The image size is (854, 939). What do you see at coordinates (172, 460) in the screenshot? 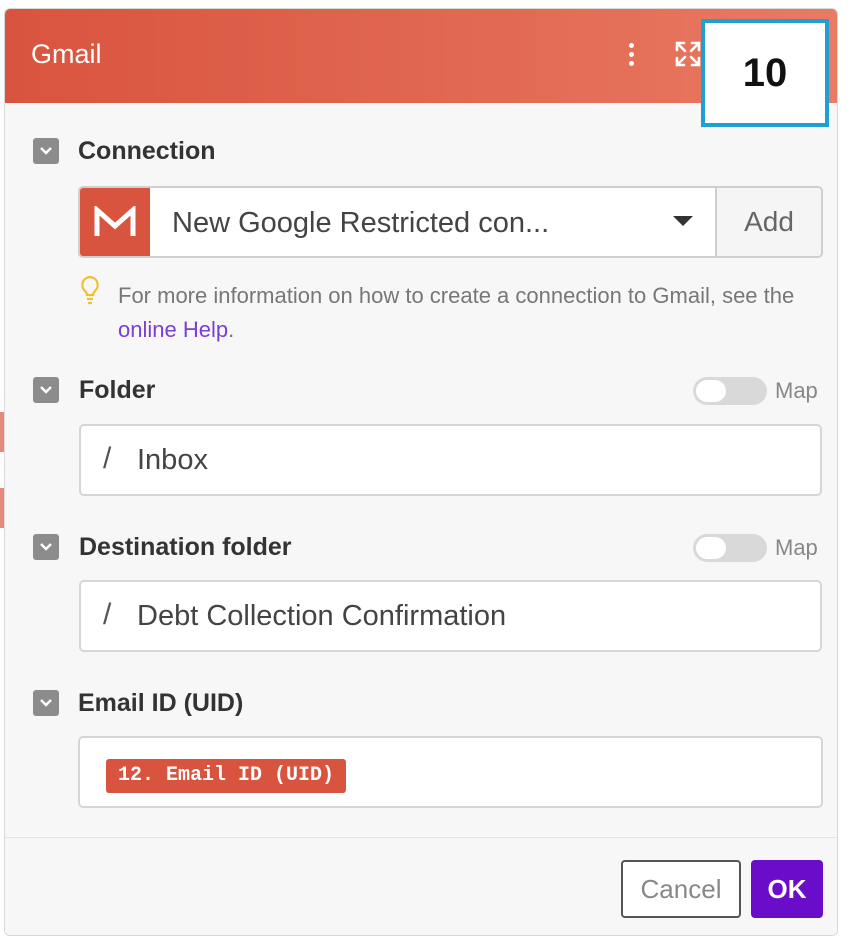
I see `folder-value: Inbox` at bounding box center [172, 460].